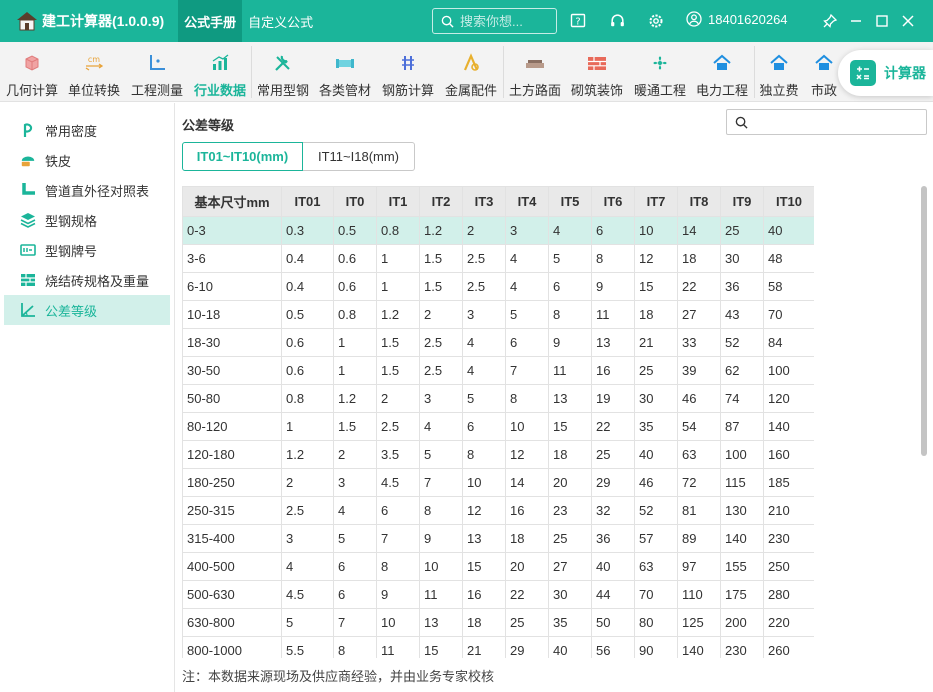  I want to click on tool-label: 工程测量, so click(156, 90).